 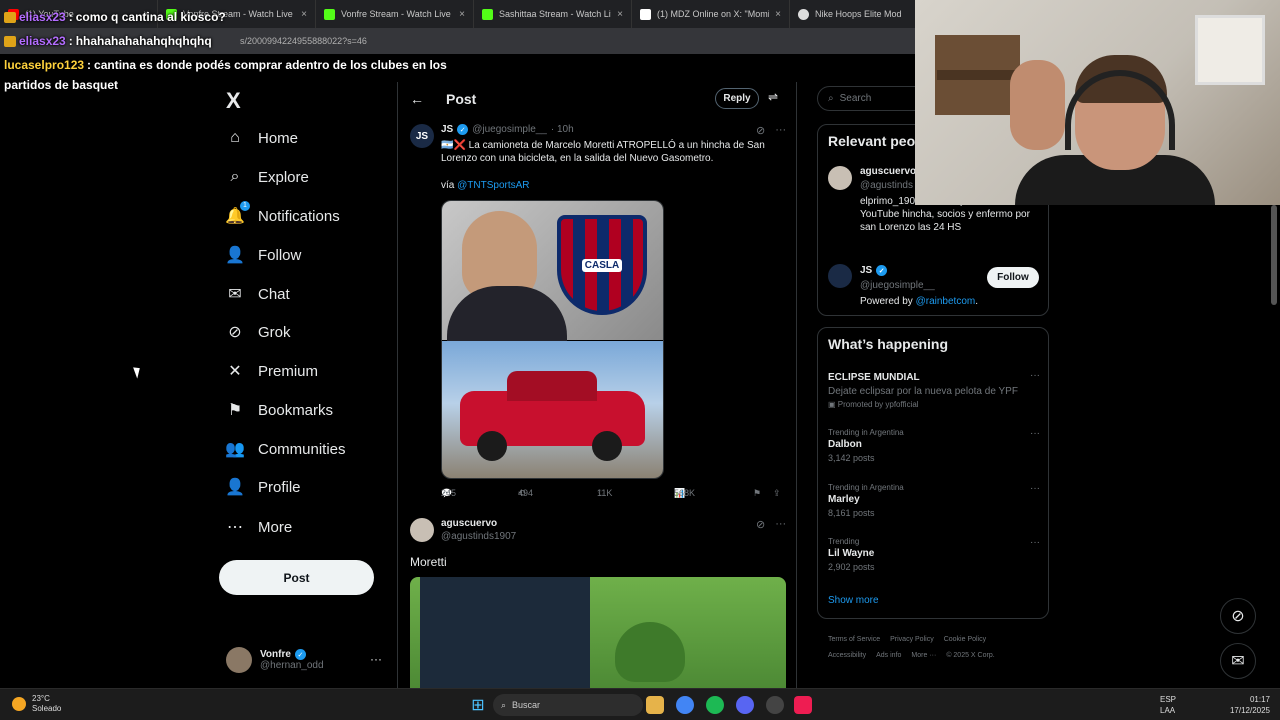 What do you see at coordinates (553, 14) in the screenshot?
I see `browser-tab: Sashittaa Stream - Watch Live o×` at bounding box center [553, 14].